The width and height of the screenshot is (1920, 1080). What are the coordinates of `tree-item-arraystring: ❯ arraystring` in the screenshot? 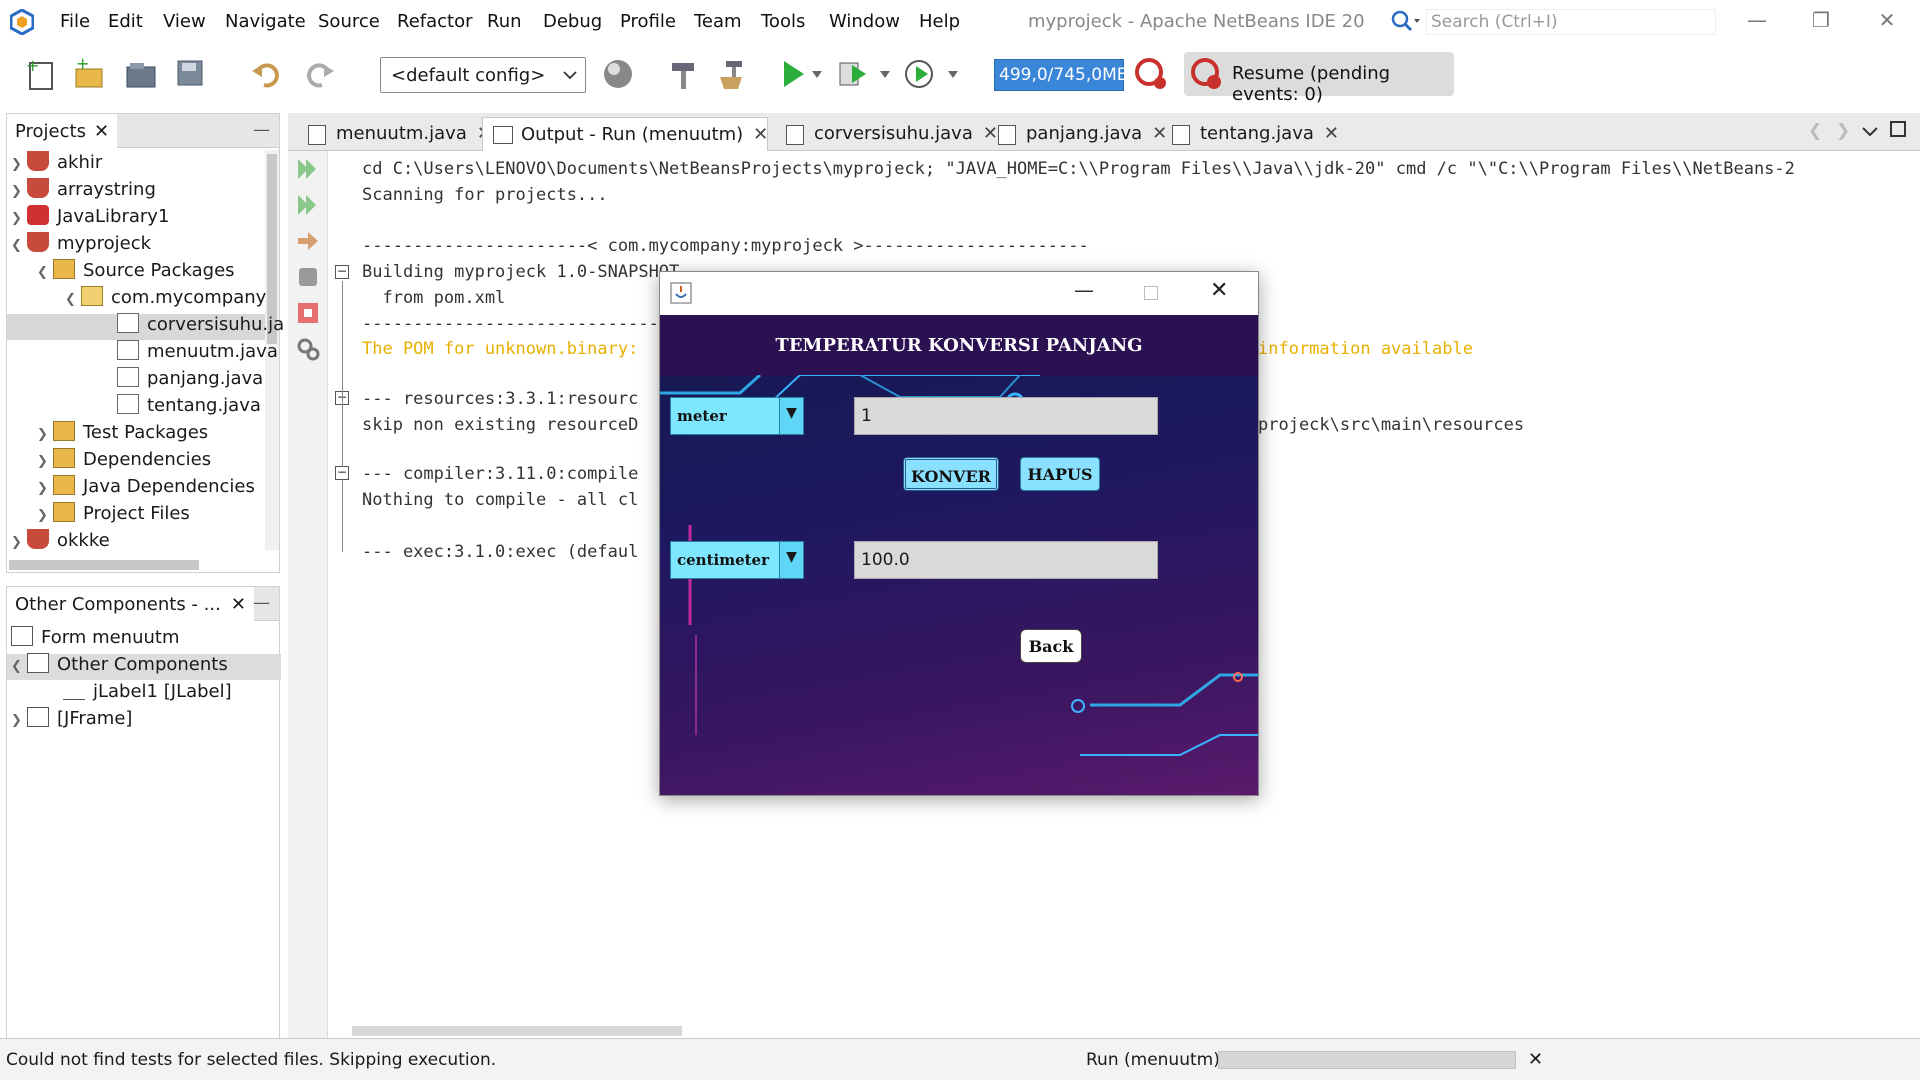 It's located at (83, 191).